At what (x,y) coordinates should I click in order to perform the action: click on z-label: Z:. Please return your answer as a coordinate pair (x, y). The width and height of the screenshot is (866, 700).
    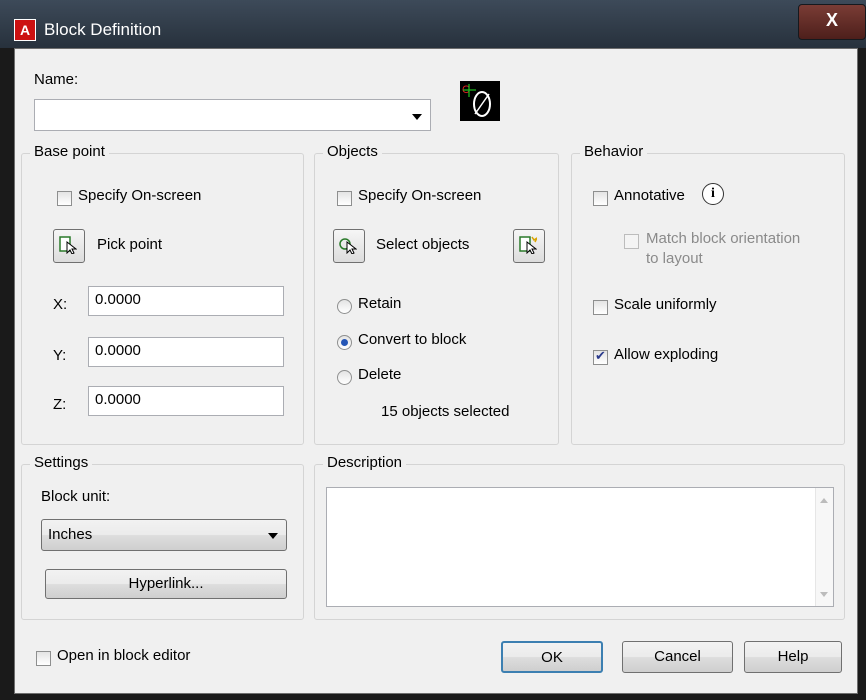
    Looking at the image, I should click on (60, 404).